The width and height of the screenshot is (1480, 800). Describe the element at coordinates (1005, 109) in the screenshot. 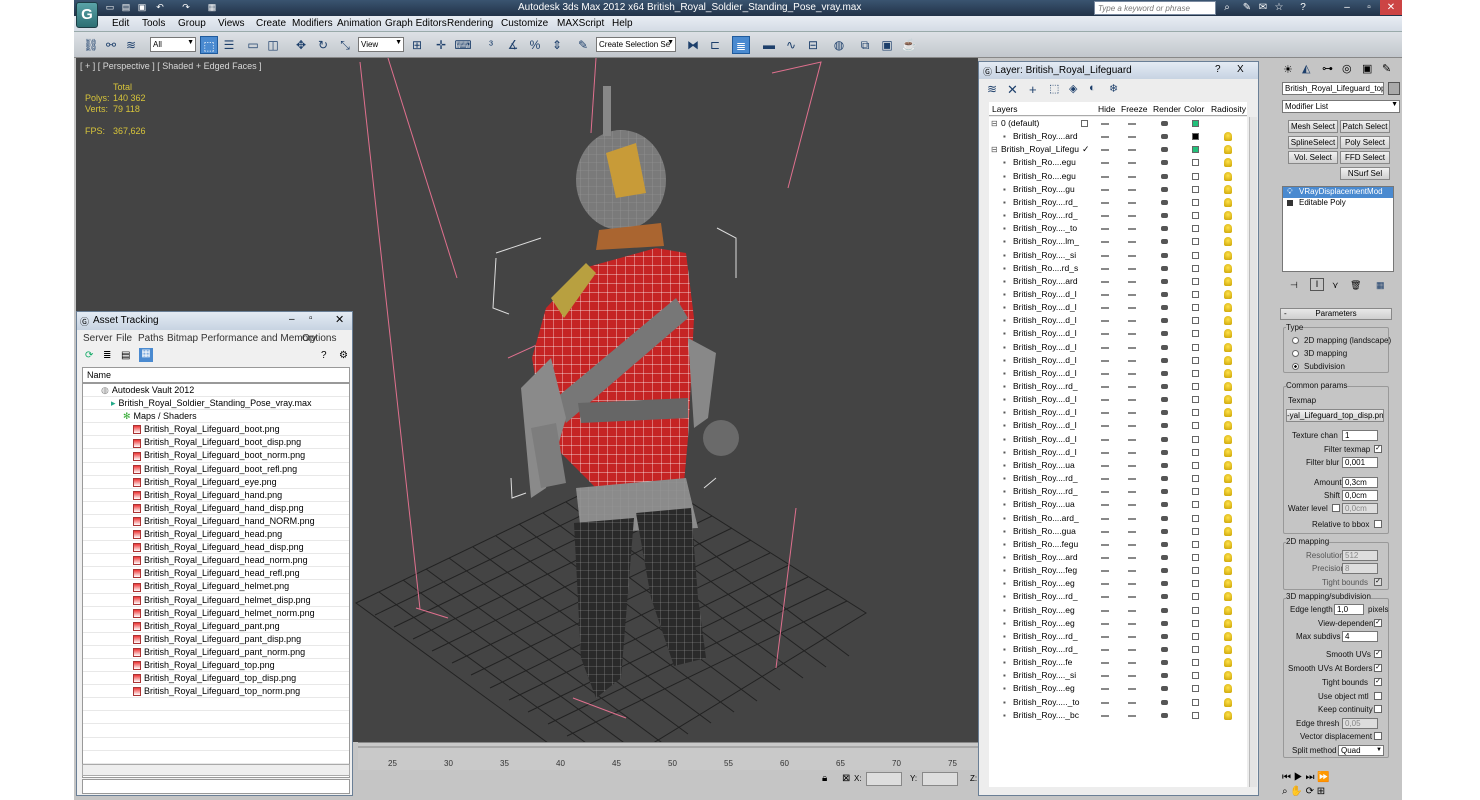

I see `col-layers: Layers` at that location.